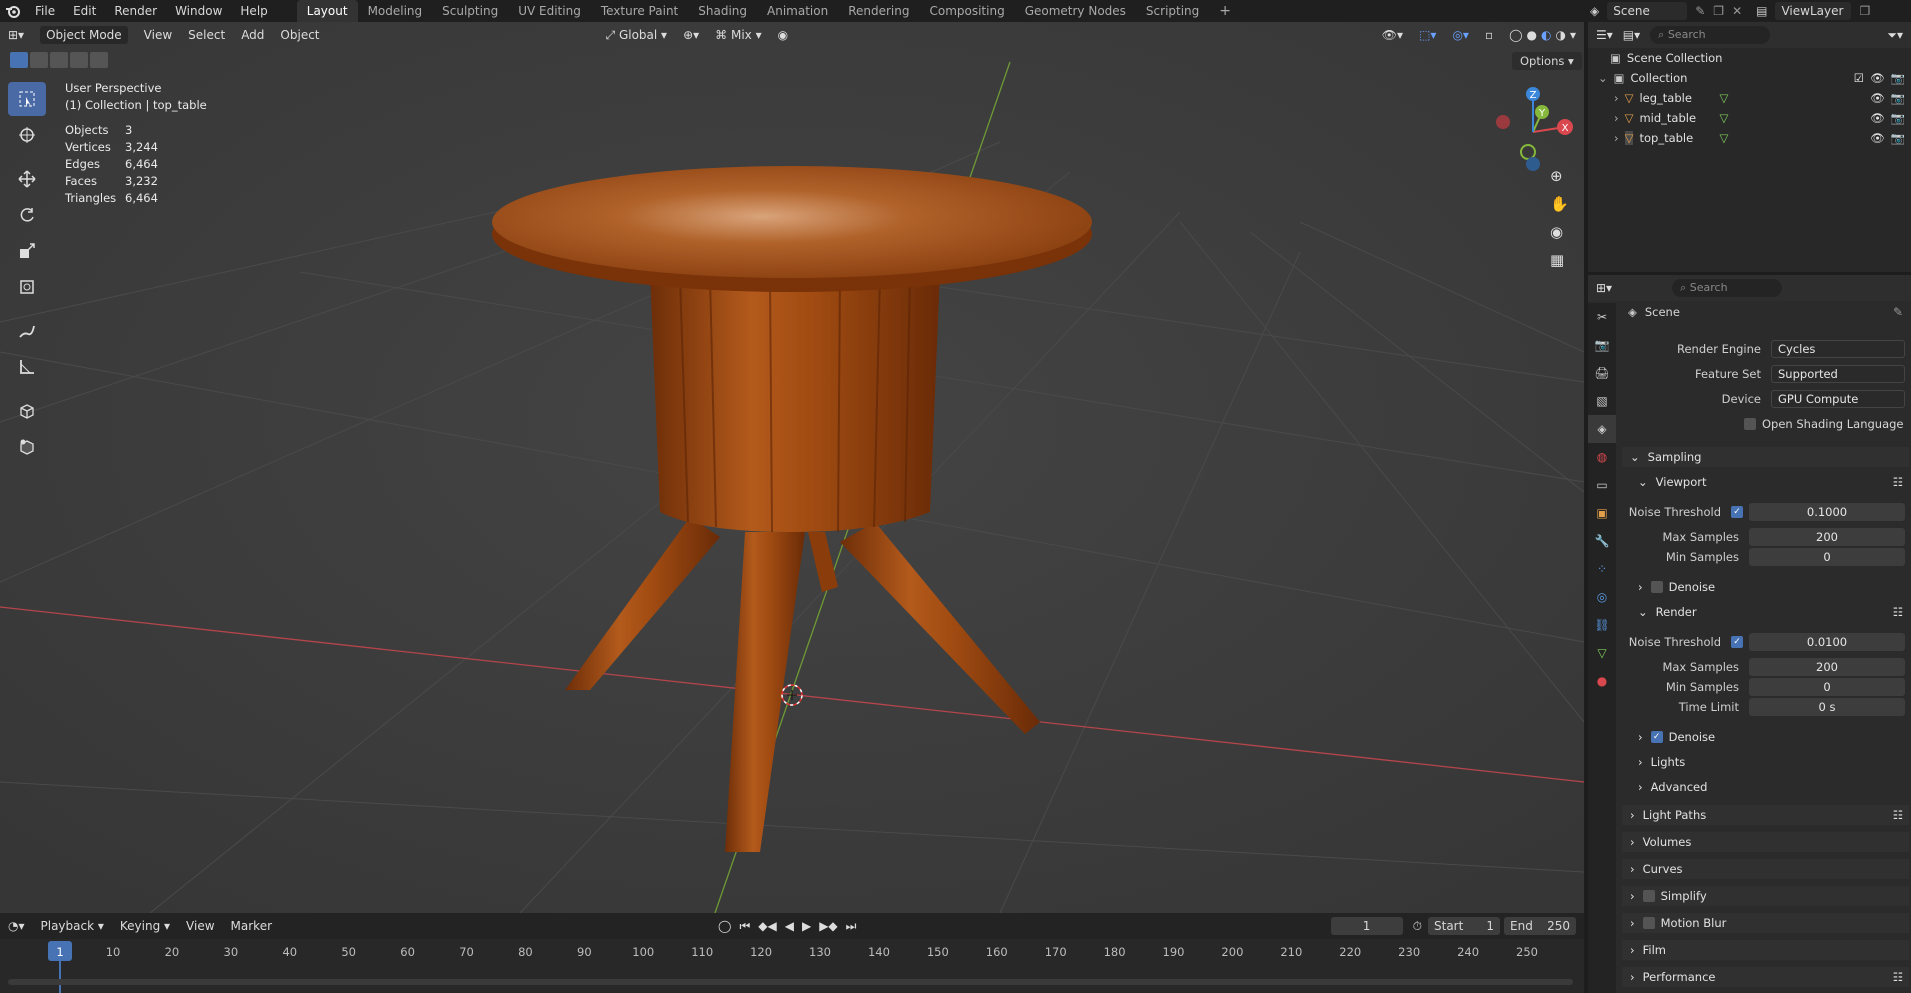 The image size is (1911, 993). Describe the element at coordinates (1602, 457) in the screenshot. I see `world-tab-icon: ◍` at that location.